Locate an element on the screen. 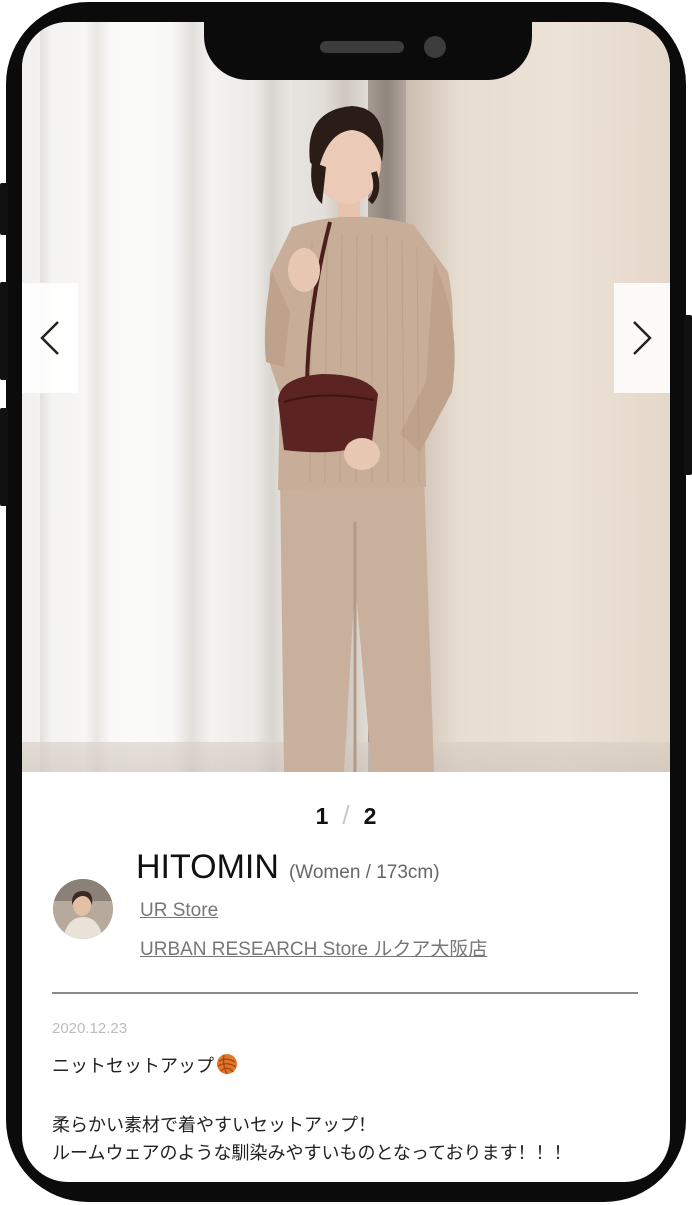 The image size is (692, 1205). pager-total: 2 is located at coordinates (370, 816).